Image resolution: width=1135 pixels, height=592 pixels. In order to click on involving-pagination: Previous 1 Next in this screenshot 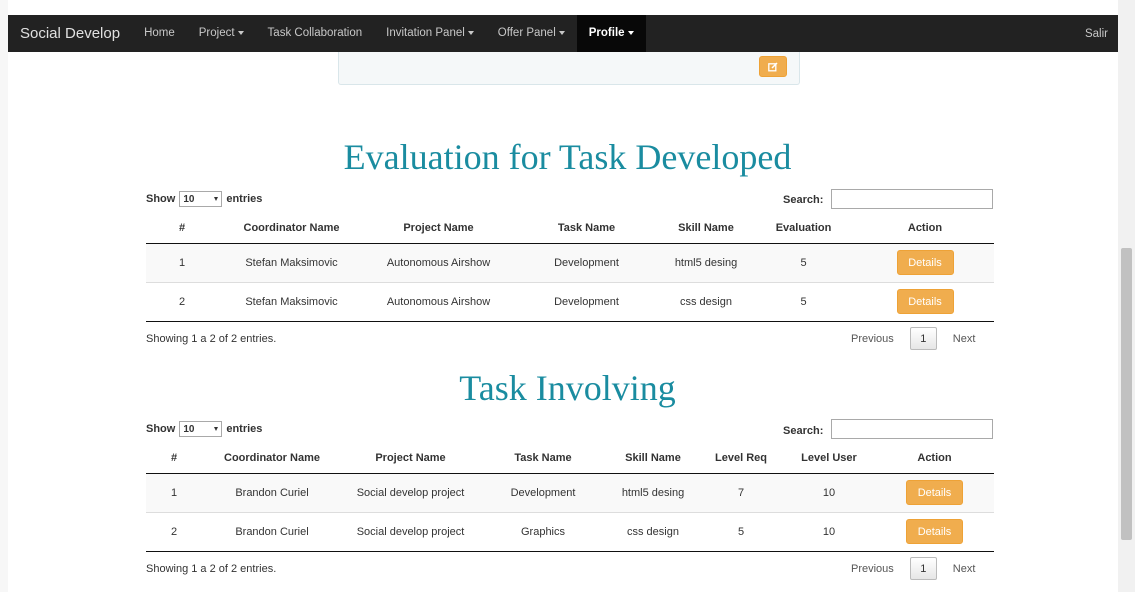, I will do `click(913, 568)`.